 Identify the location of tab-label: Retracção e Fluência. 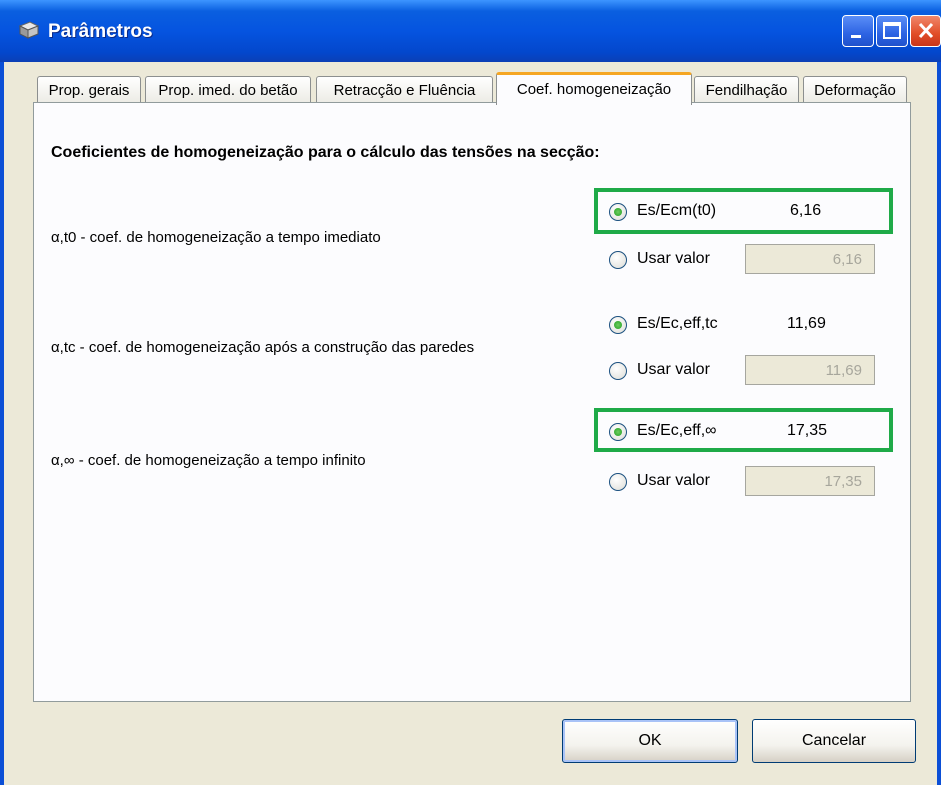
(404, 90).